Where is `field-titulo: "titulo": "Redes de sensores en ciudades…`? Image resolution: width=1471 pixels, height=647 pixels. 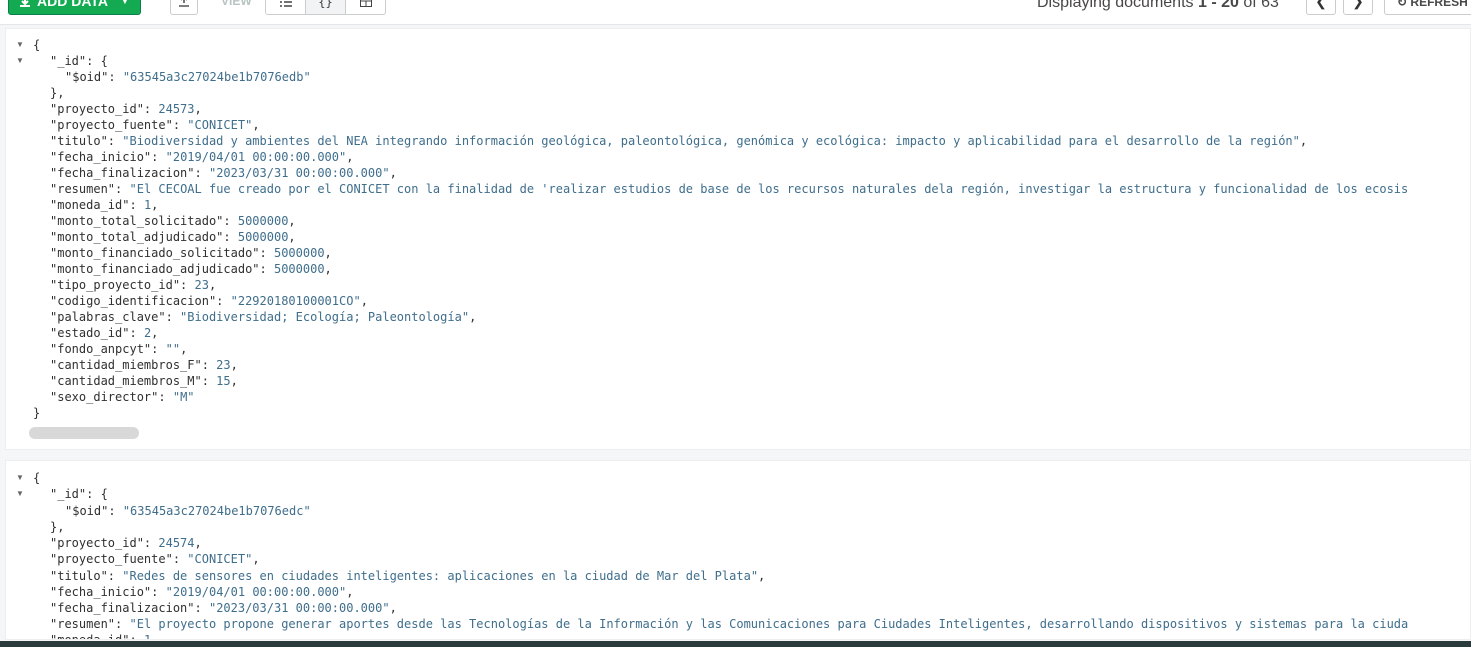 field-titulo: "titulo": "Redes de sensores en ciudades… is located at coordinates (408, 576).